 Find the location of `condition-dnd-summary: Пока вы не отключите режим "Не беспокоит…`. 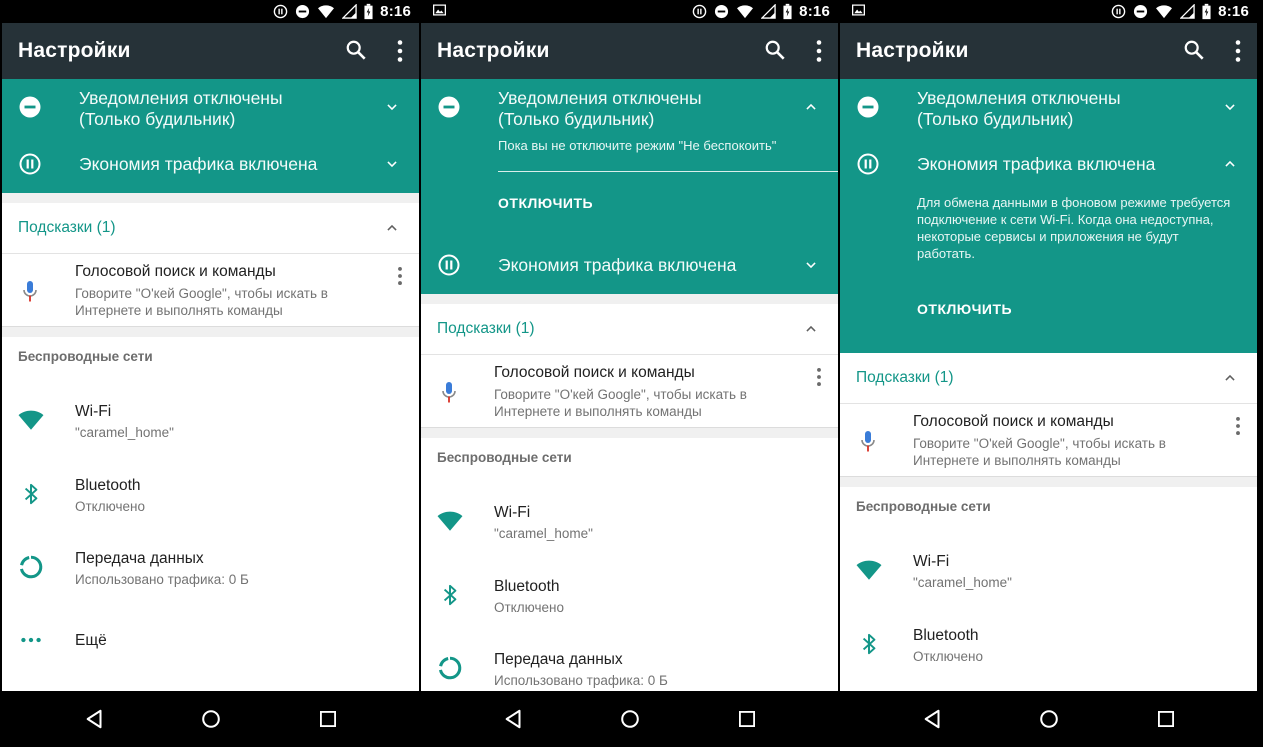

condition-dnd-summary: Пока вы не отключите режим "Не беспокоит… is located at coordinates (637, 145).